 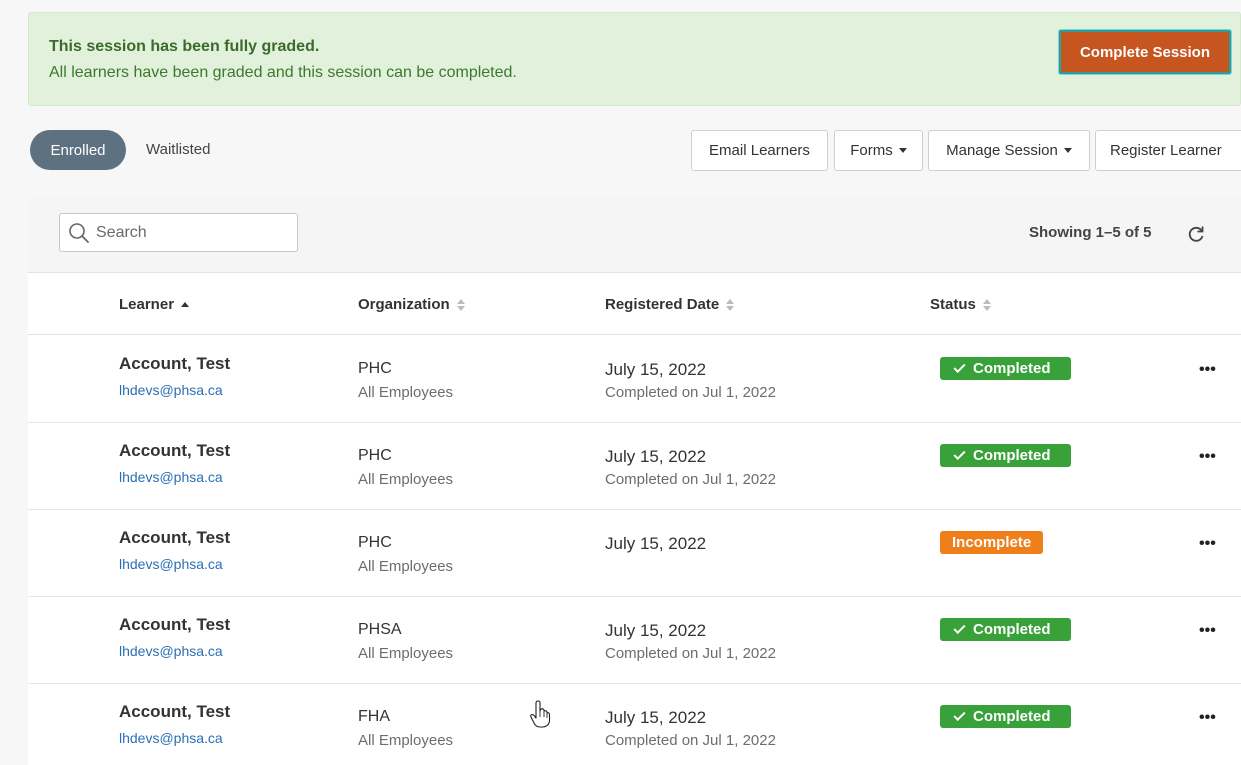 What do you see at coordinates (540, 714) in the screenshot?
I see `hand-pointer-cursor-icon` at bounding box center [540, 714].